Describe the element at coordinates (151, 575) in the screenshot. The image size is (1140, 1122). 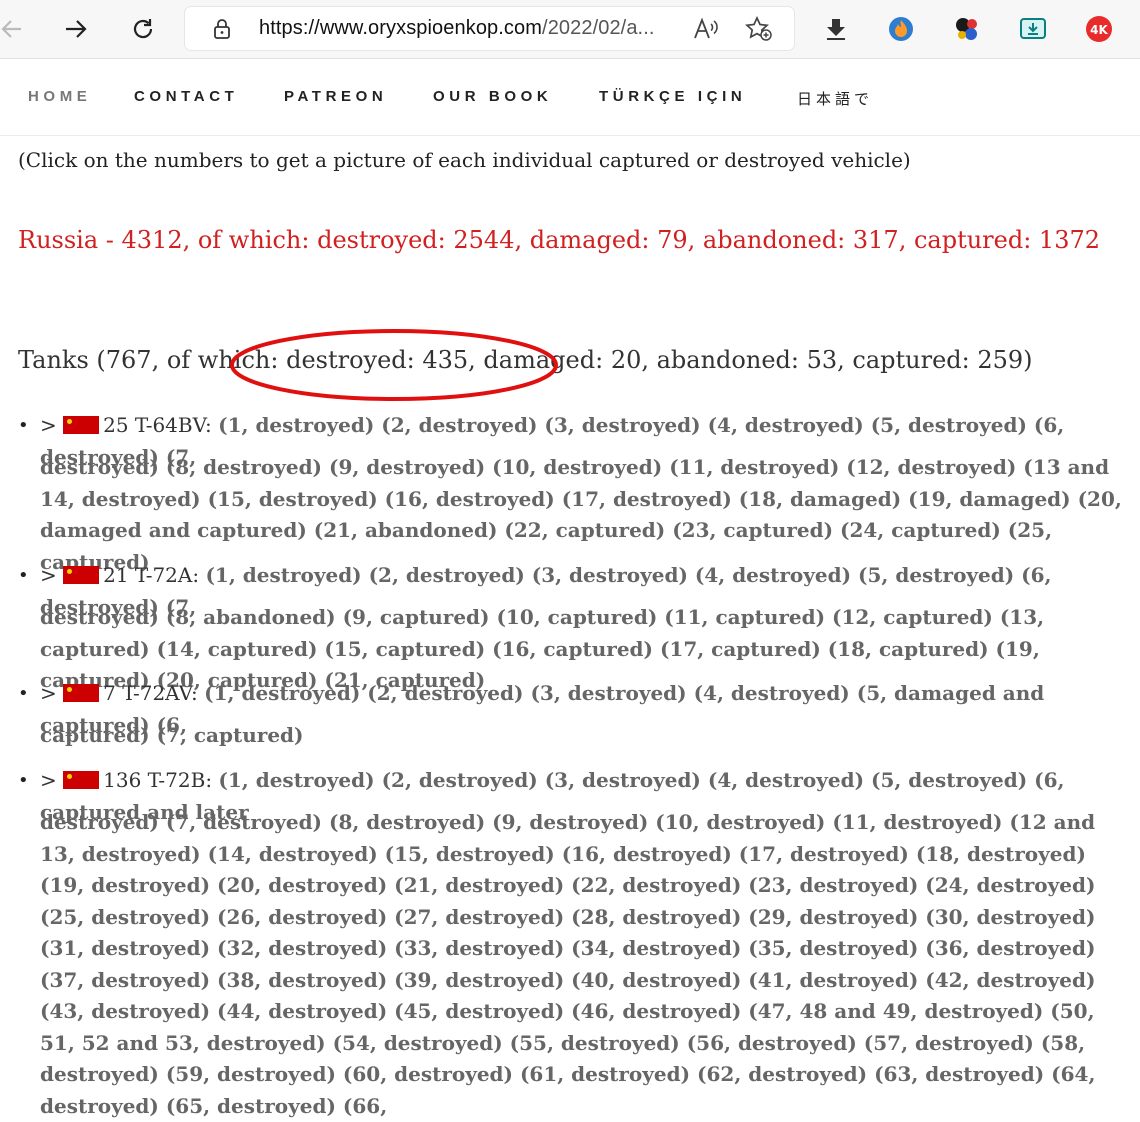
I see `model-name: 21 T-72A:` at that location.